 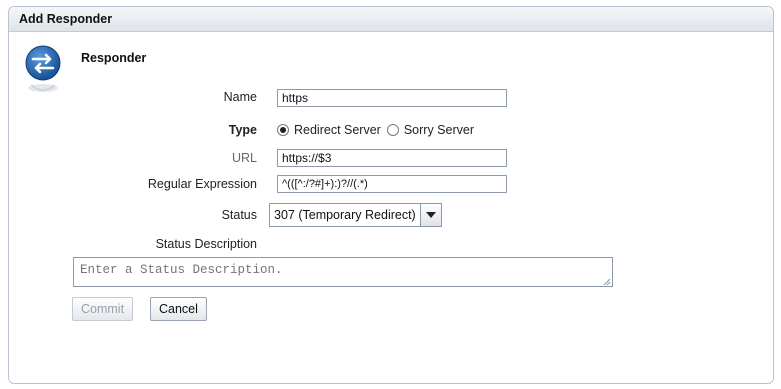 What do you see at coordinates (242, 130) in the screenshot?
I see `type-label: Type` at bounding box center [242, 130].